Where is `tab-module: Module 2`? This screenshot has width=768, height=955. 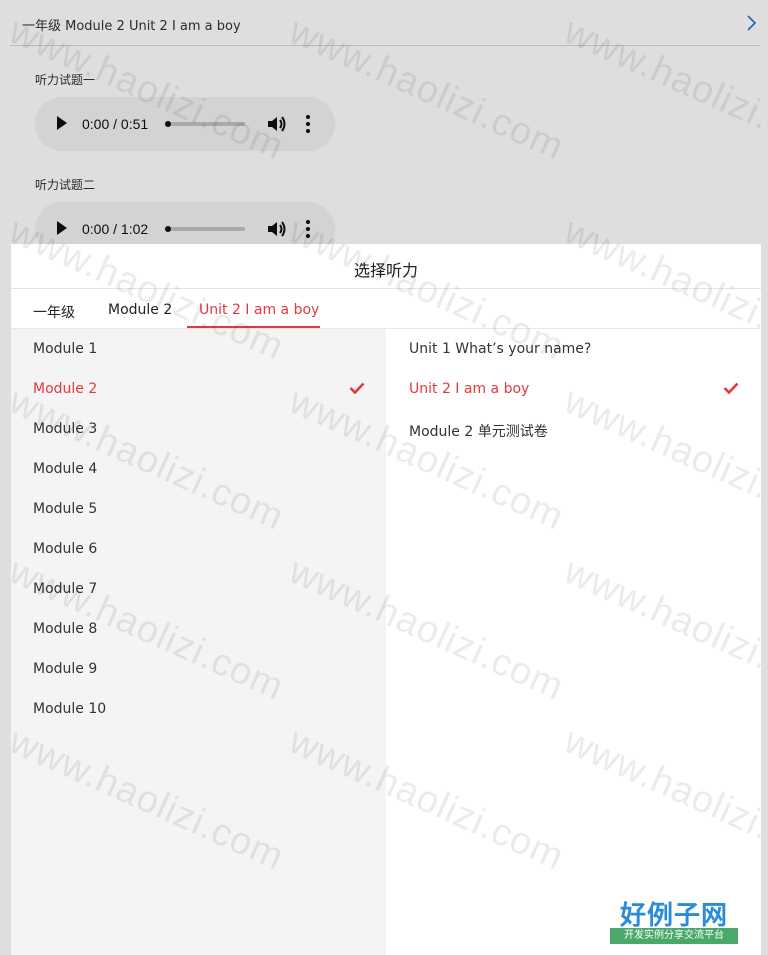
tab-module: Module 2 is located at coordinates (140, 310).